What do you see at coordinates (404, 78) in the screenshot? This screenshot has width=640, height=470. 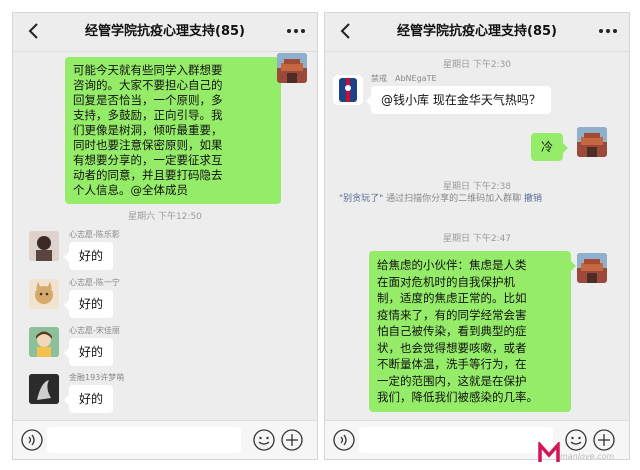 I see `sender-name: 禁戒 AbNEgaTE` at bounding box center [404, 78].